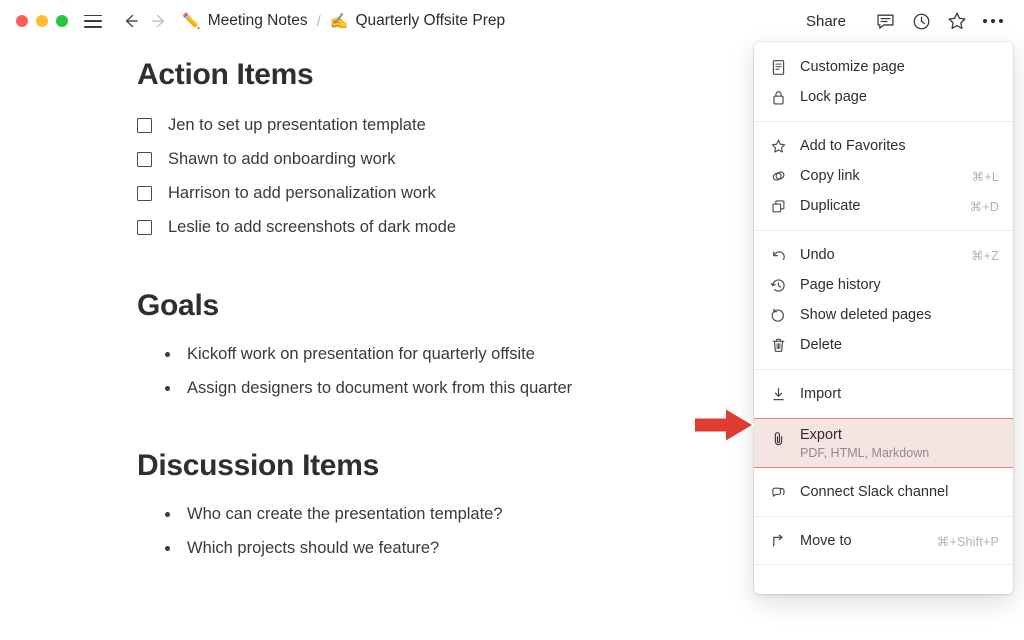 This screenshot has height=640, width=1024. I want to click on menu-group-move: Move to ⌘+Shift+P, so click(883, 541).